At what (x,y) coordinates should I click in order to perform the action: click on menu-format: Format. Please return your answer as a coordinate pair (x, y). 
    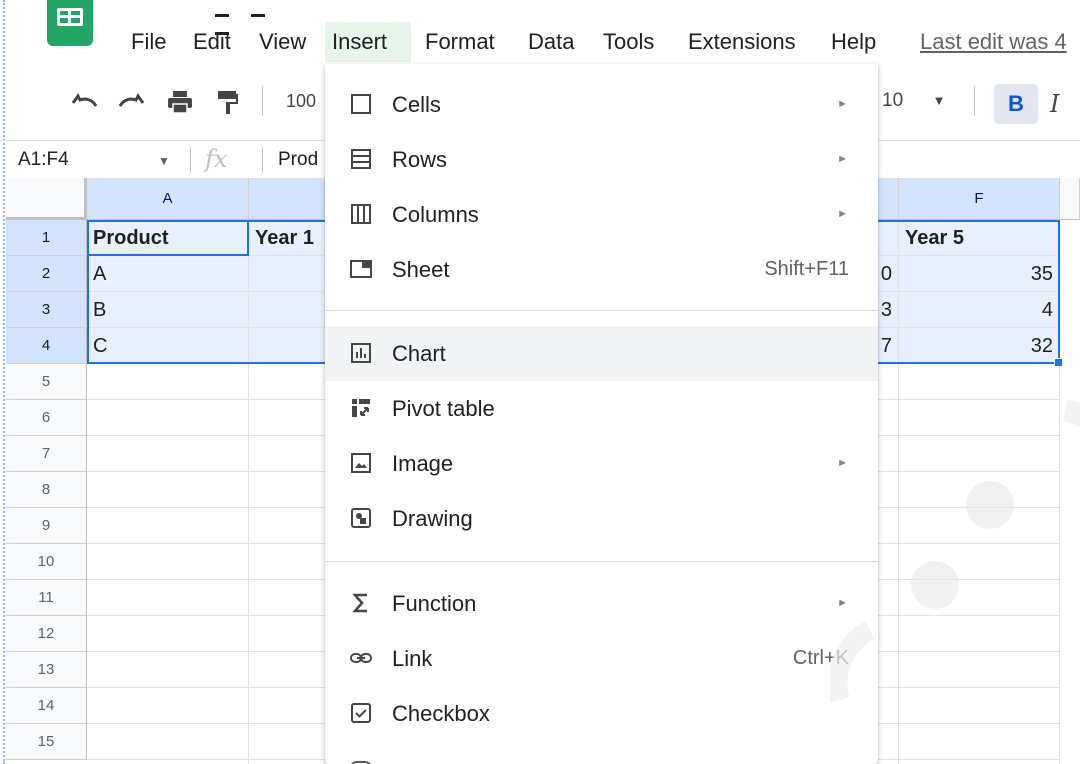
    Looking at the image, I should click on (460, 42).